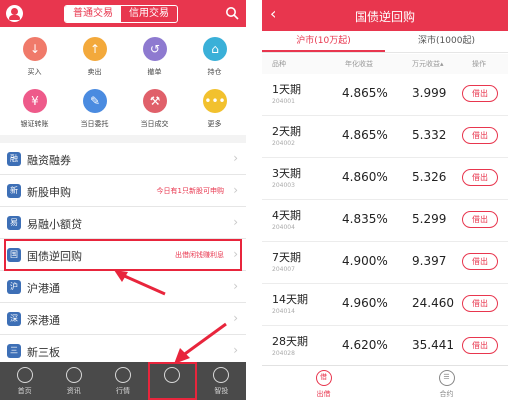 Image resolution: width=508 pixels, height=400 pixels. Describe the element at coordinates (154, 106) in the screenshot. I see `grid-item: ⚒ 当日成交` at that location.